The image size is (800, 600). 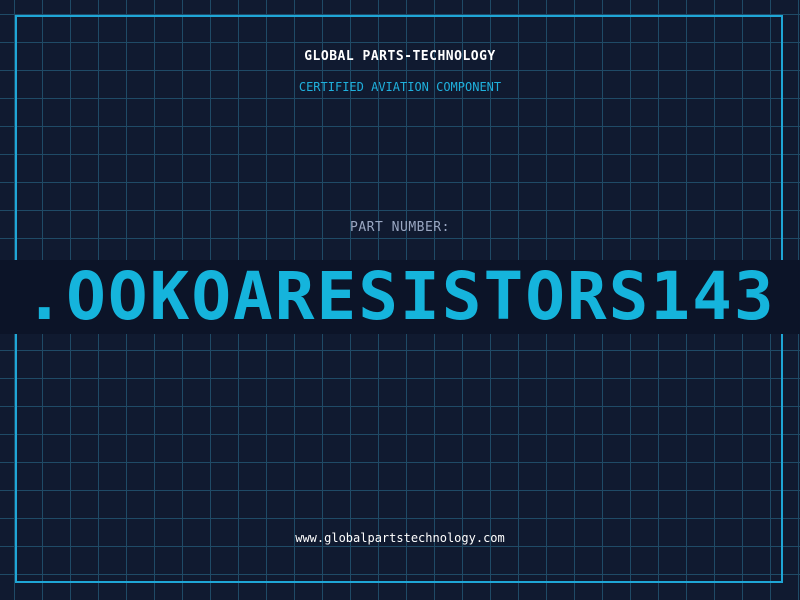 I want to click on part-number-value: .OOKOARESISTORS143, so click(x=400, y=297).